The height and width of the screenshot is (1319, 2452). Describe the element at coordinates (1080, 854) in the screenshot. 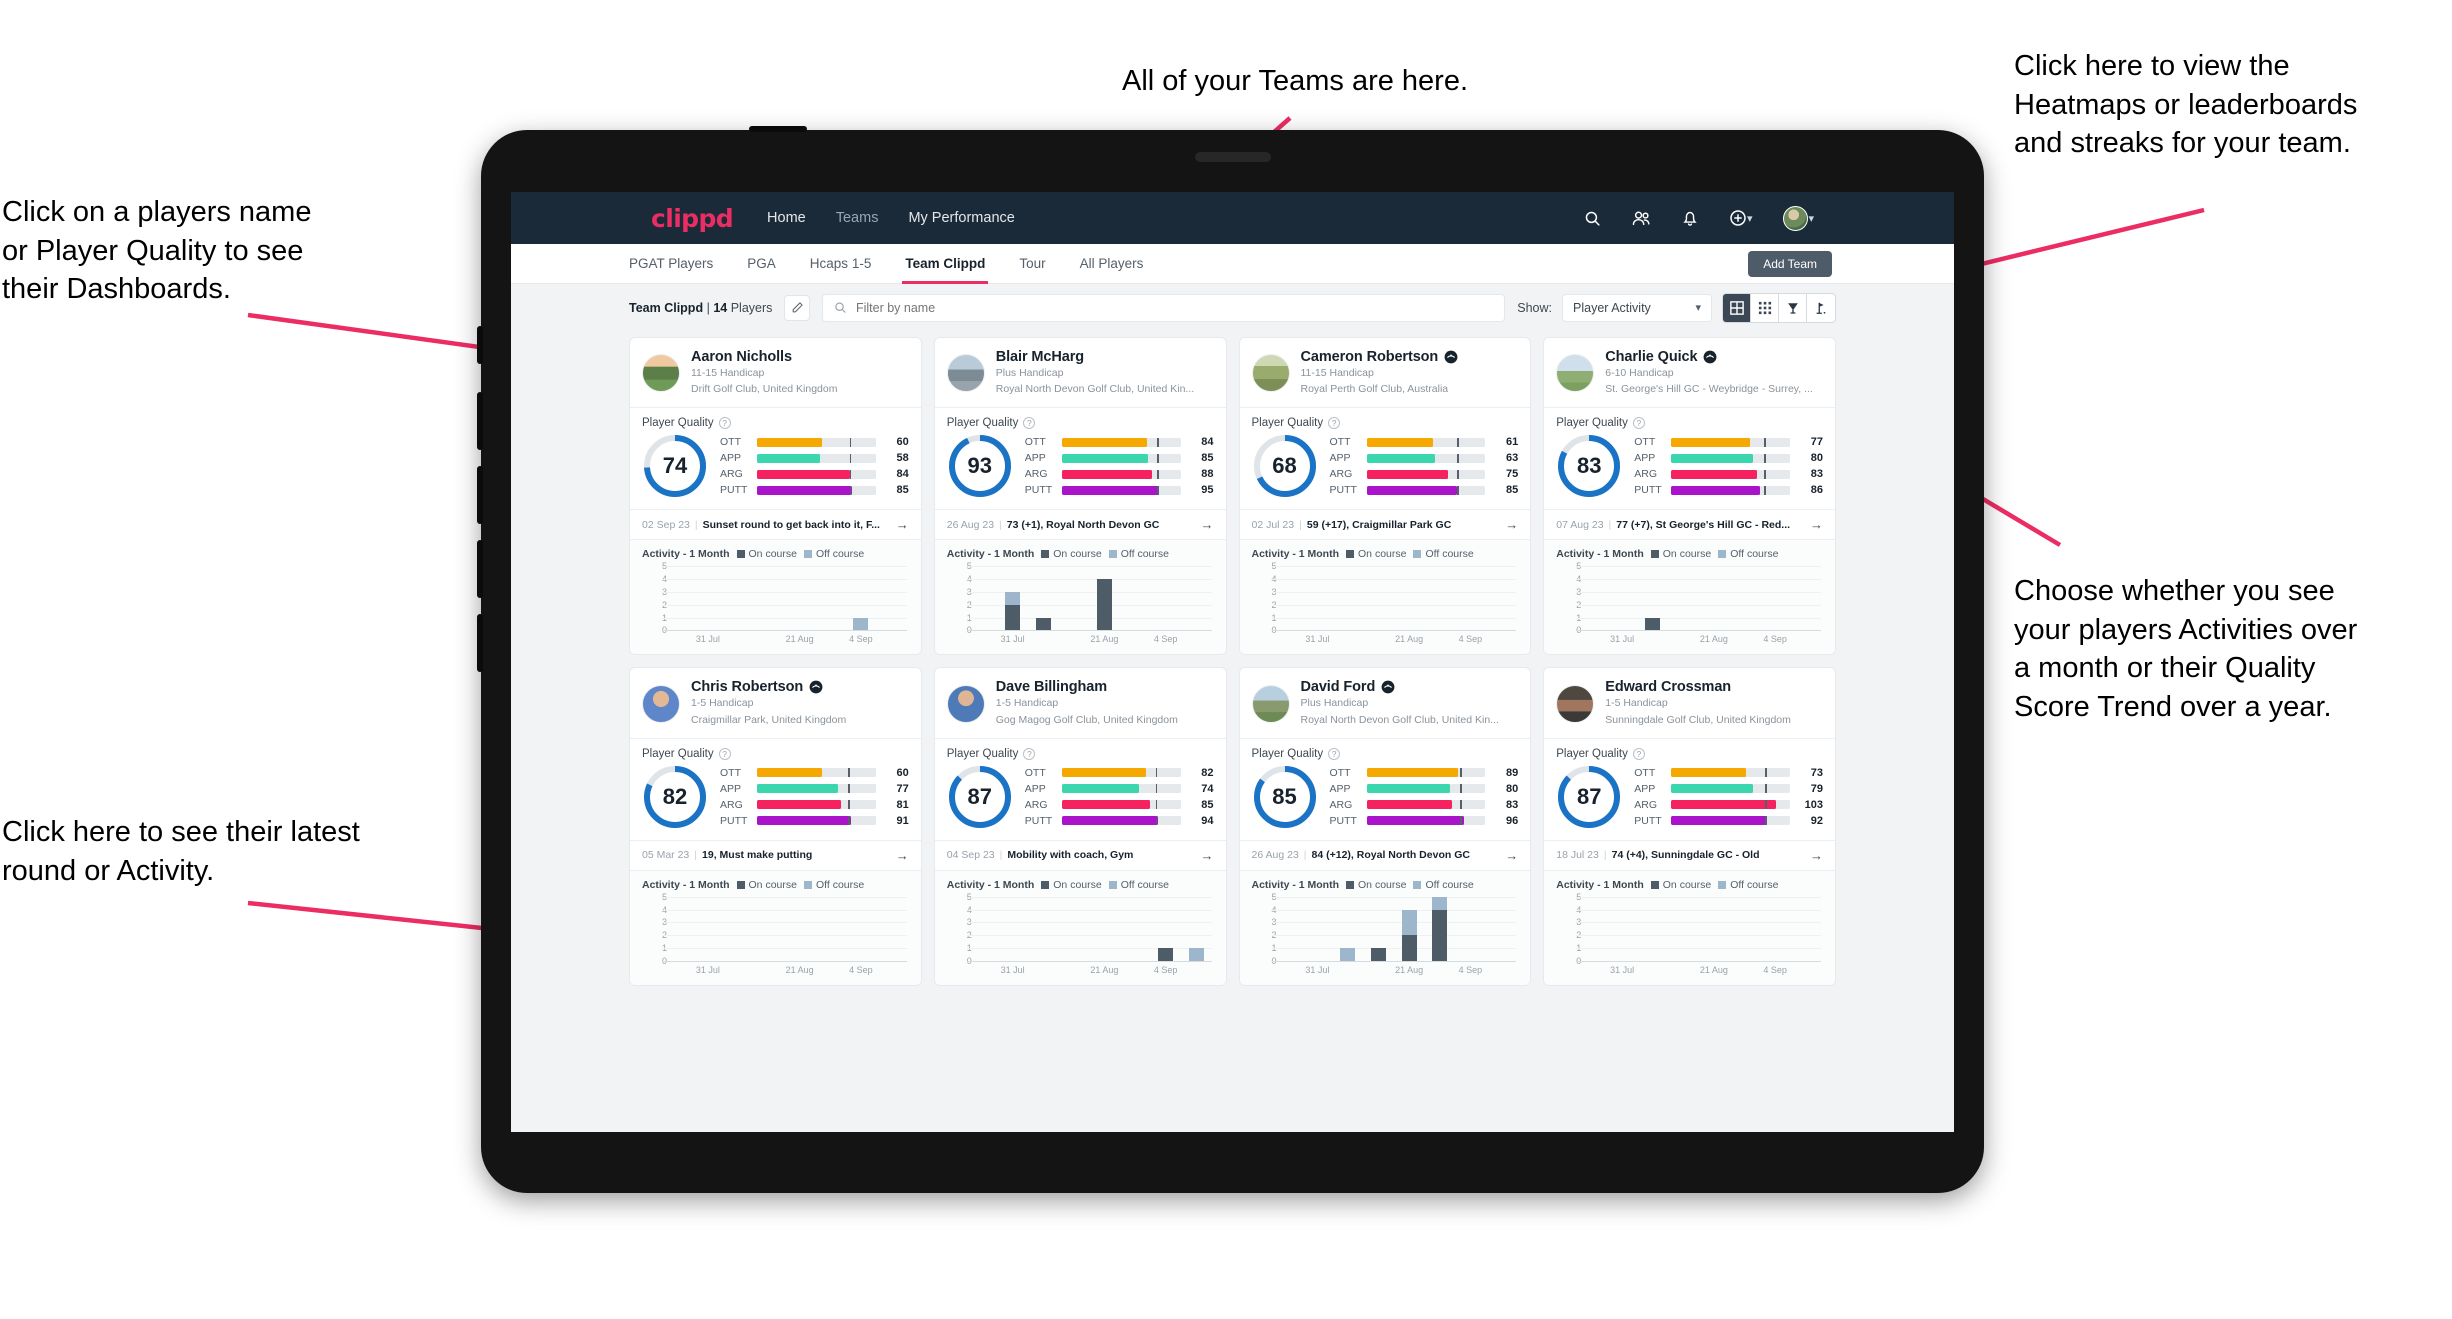

I see `latest-round-row: 04 Sep 23 | Mobility with coach, Gym →` at that location.